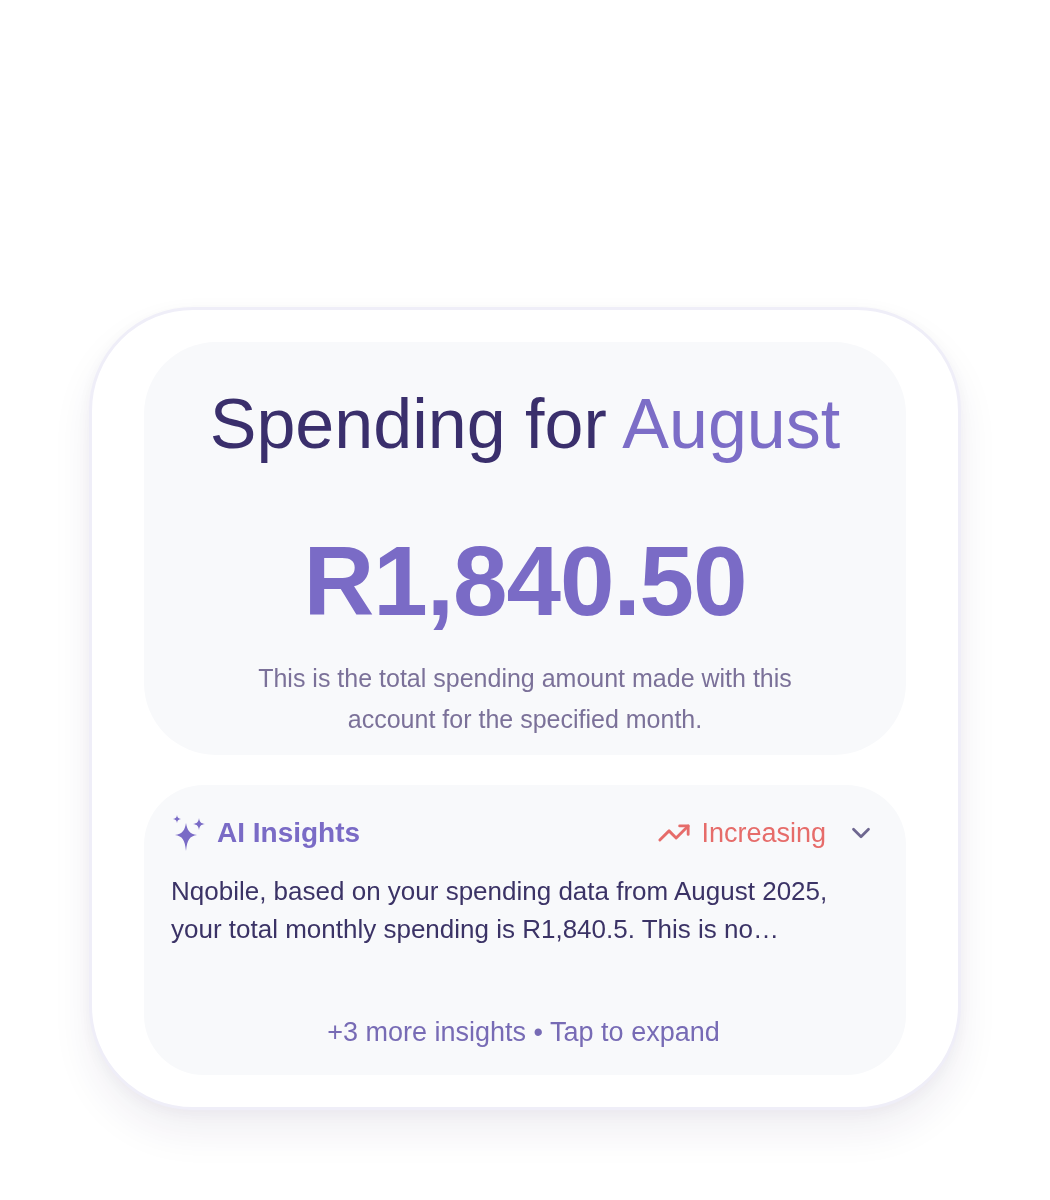  I want to click on spending-description: This is the total spending amount made with this account for the specified month., so click(525, 699).